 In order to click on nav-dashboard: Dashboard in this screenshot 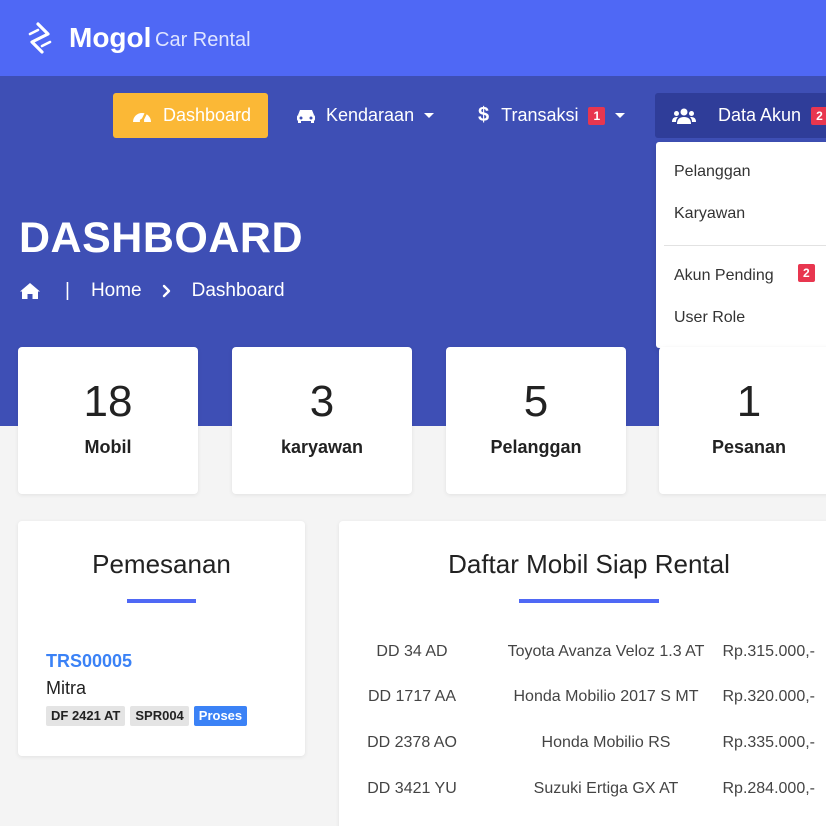, I will do `click(190, 115)`.